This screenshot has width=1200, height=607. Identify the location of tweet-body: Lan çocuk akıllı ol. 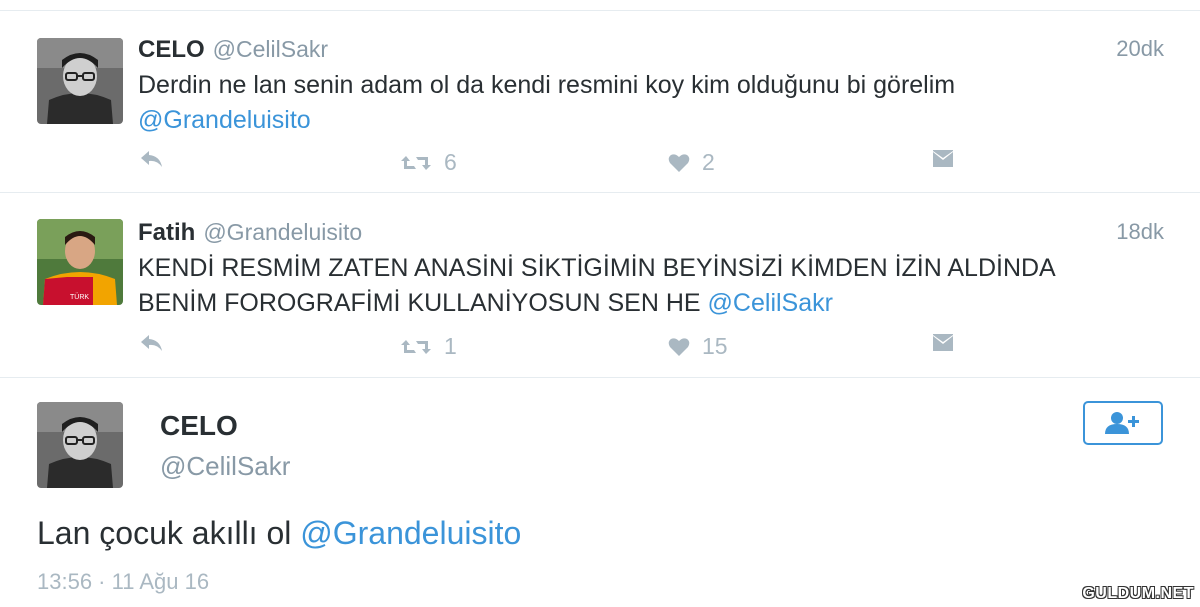
(164, 533).